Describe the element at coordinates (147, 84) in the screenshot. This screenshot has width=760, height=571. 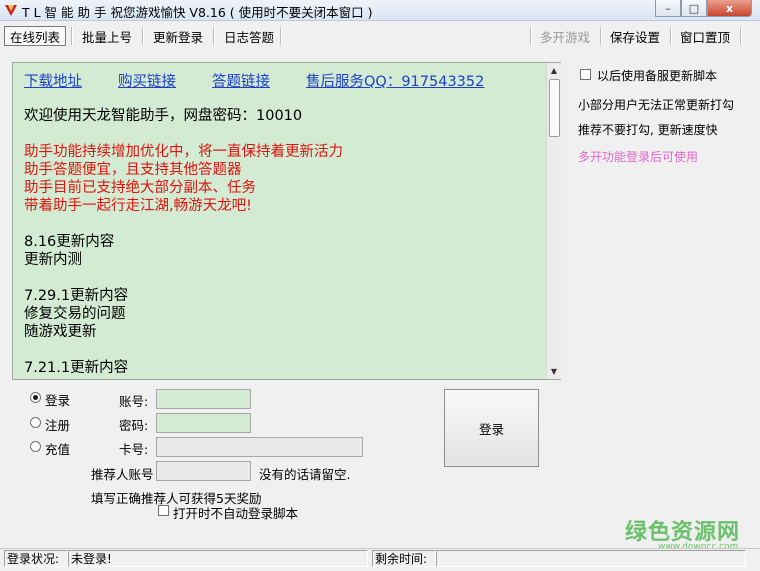
I see `purchase-link: 购买链接` at that location.